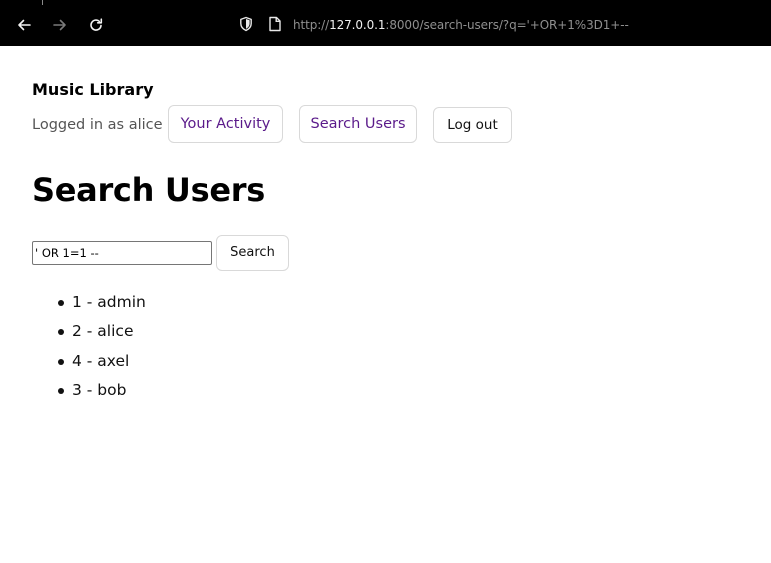  I want to click on search-input, so click(122, 253).